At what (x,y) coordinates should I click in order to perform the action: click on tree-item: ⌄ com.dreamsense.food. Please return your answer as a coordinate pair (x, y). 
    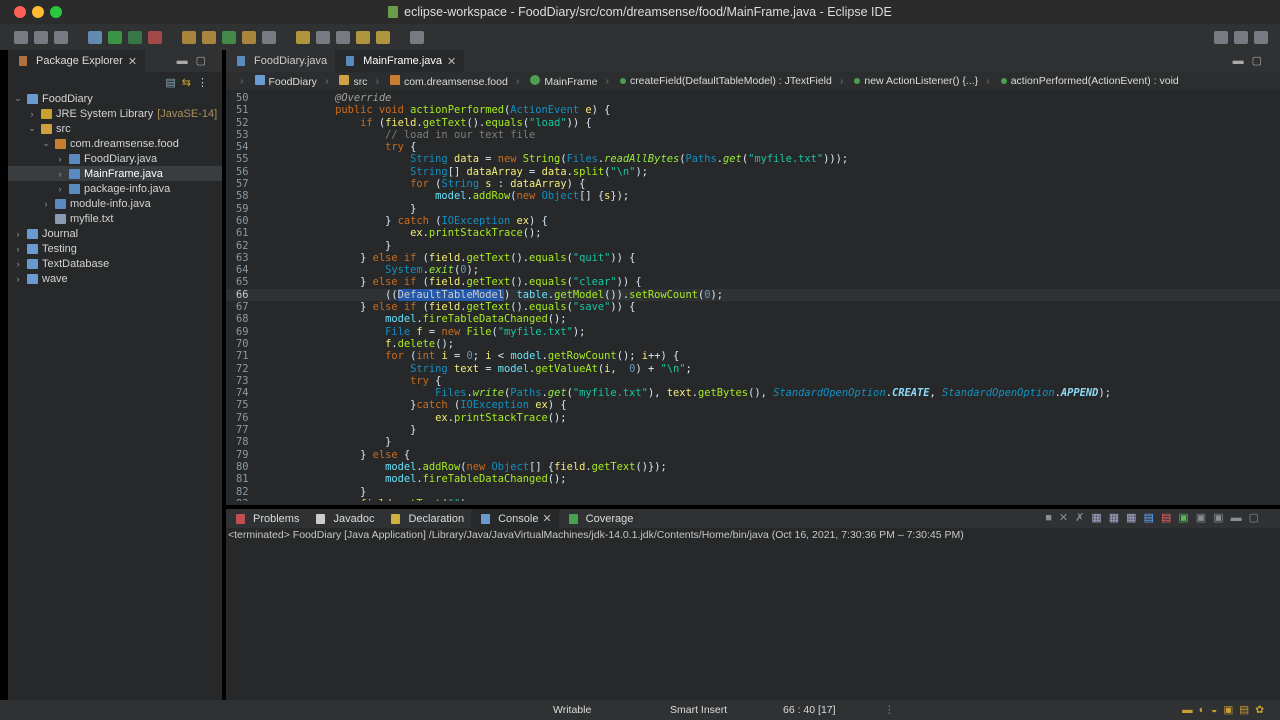
    Looking at the image, I should click on (115, 143).